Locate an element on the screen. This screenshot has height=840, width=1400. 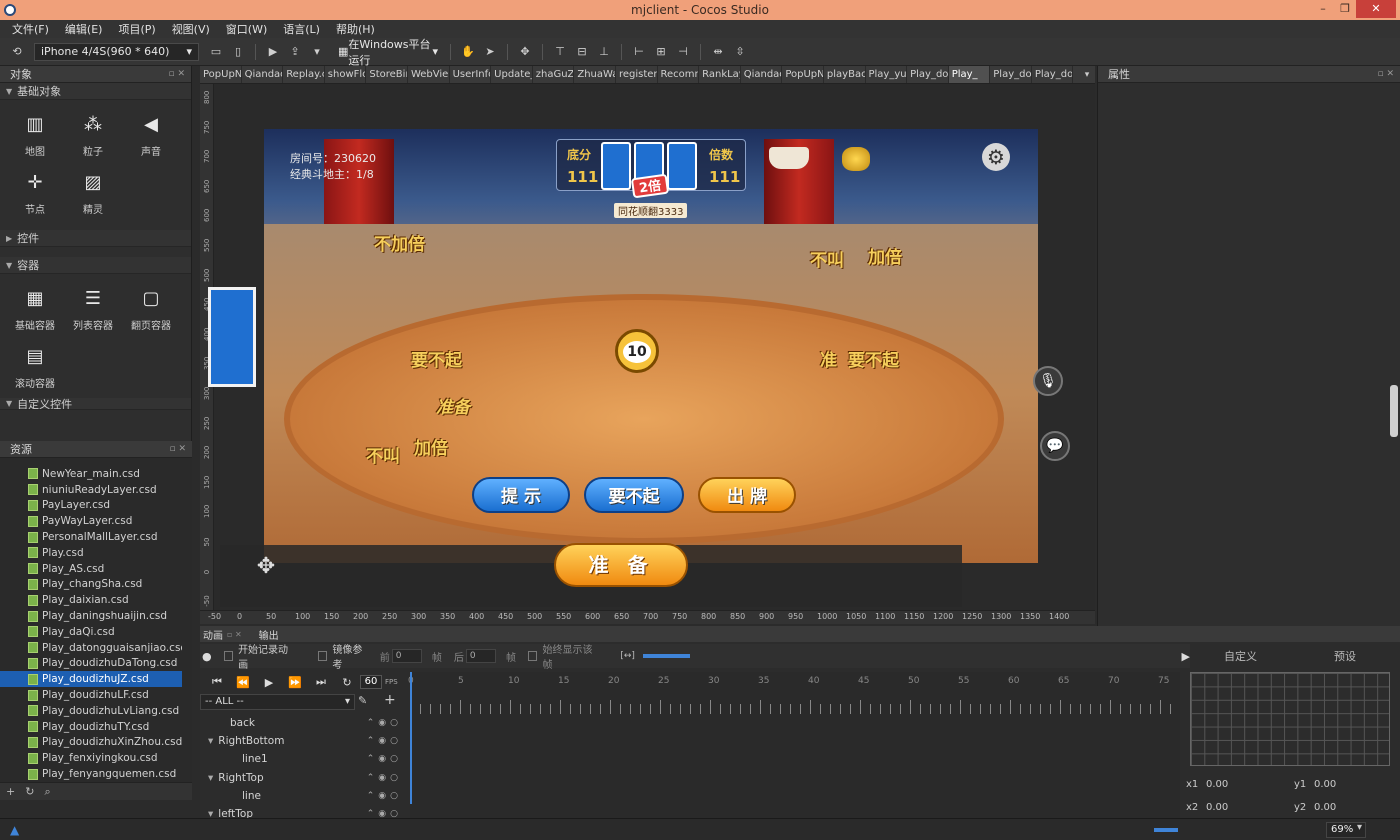
hint-button: 提 示 is located at coordinates (521, 495).